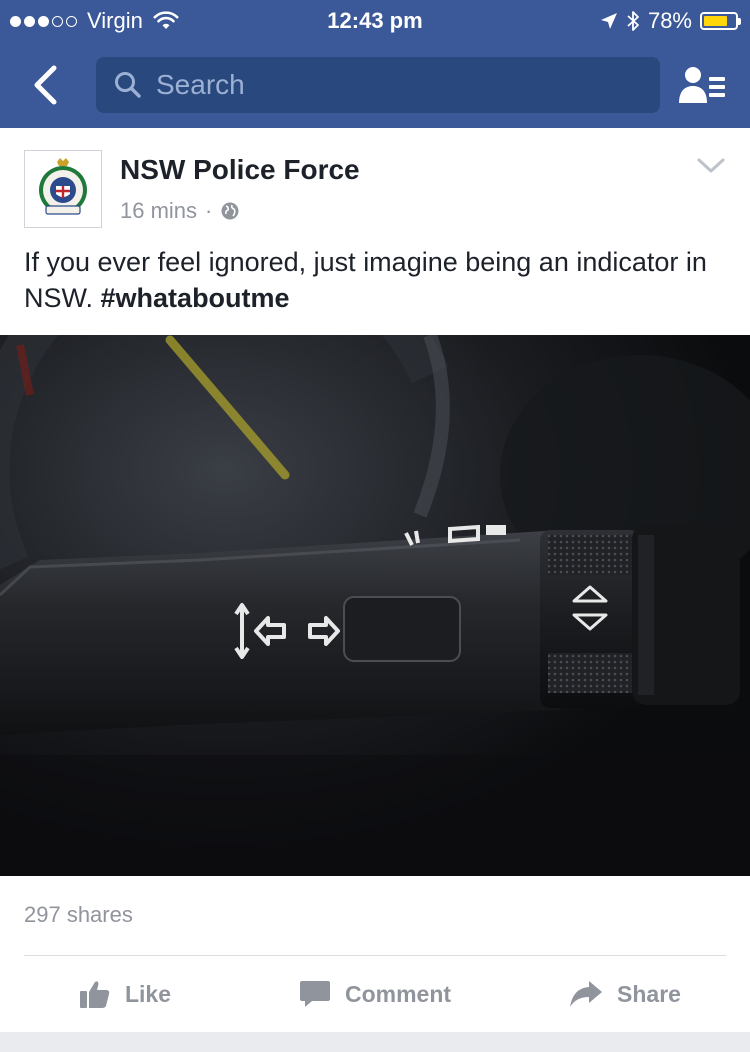  I want to click on search-input, so click(396, 85).